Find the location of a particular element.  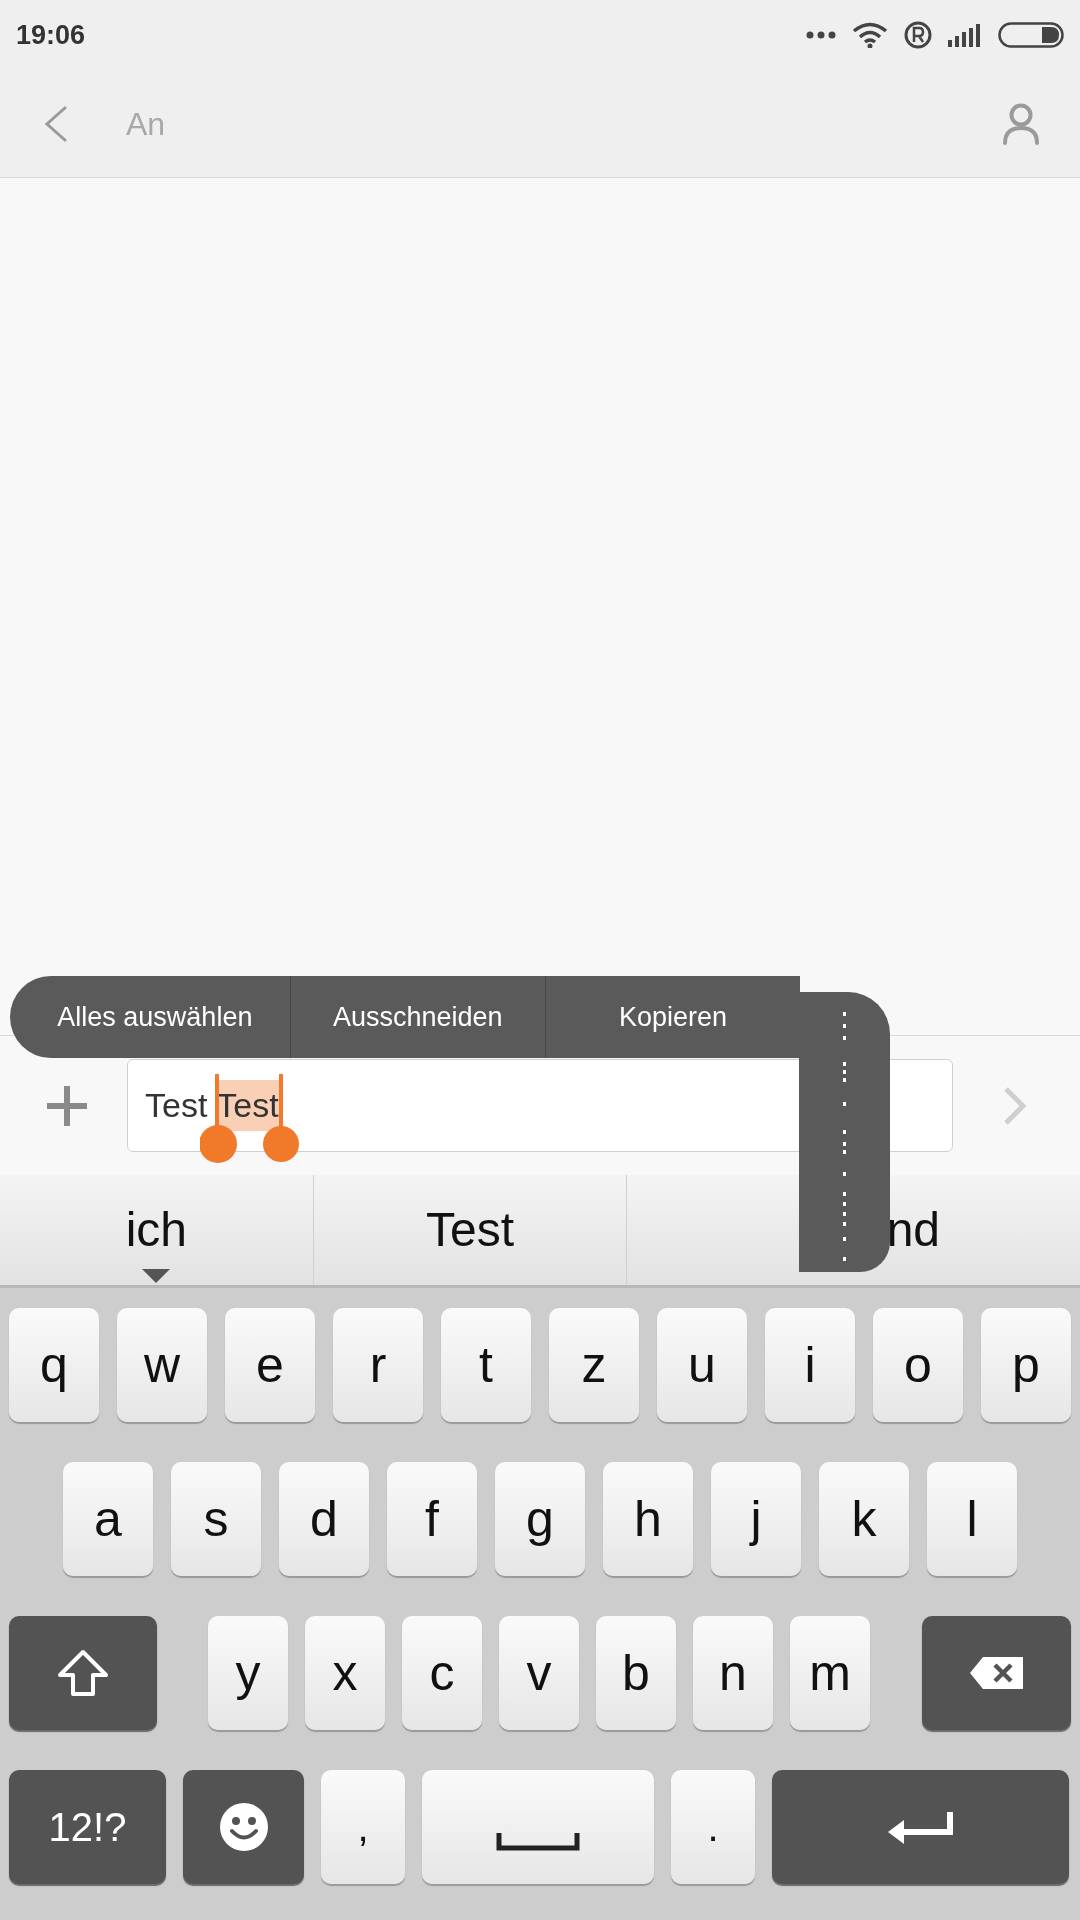

menu-item: Alles auswählen is located at coordinates (150, 1017).